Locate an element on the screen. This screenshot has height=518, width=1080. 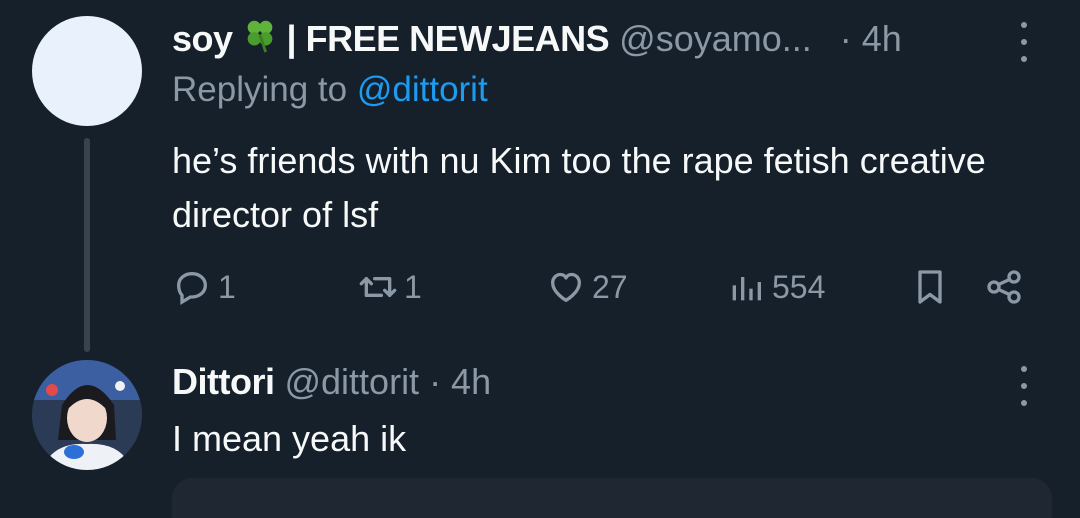
like-button: 27 is located at coordinates (587, 287).